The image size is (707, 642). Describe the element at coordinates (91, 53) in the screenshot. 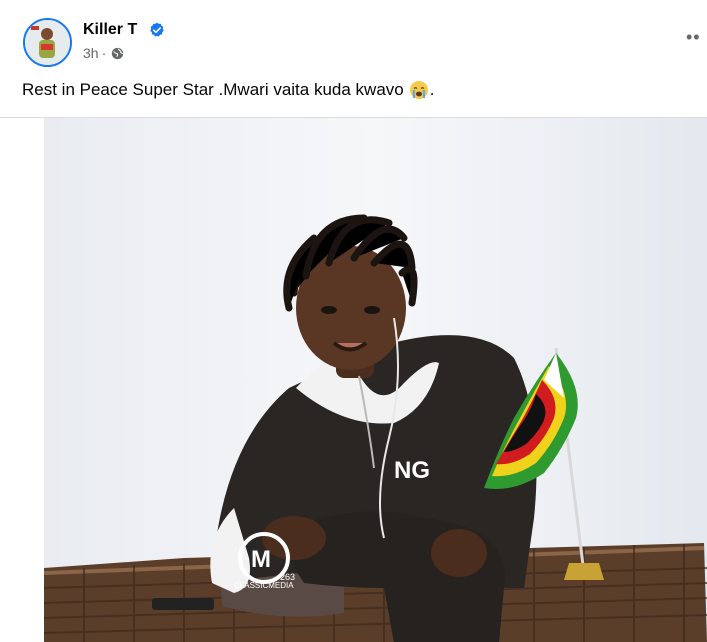

I see `post-time: 3h` at that location.